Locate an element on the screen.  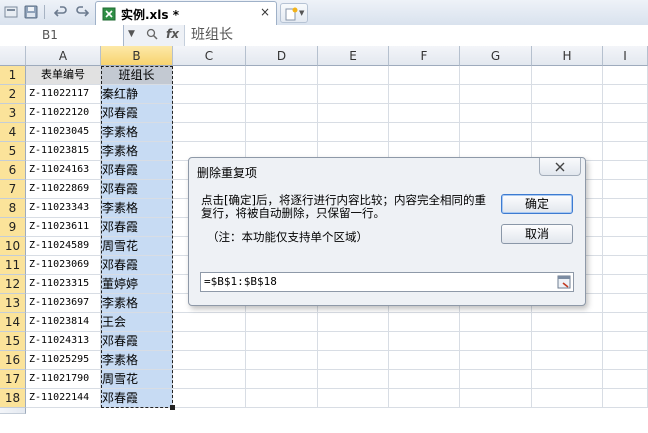
row-header: 6 is located at coordinates (13, 170).